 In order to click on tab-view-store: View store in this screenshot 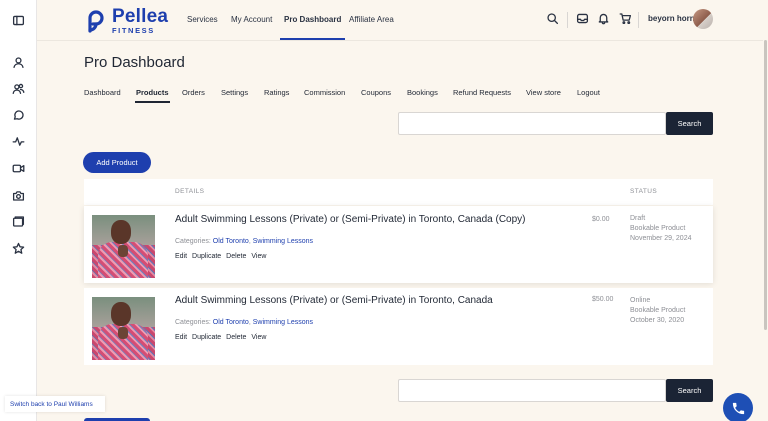, I will do `click(543, 92)`.